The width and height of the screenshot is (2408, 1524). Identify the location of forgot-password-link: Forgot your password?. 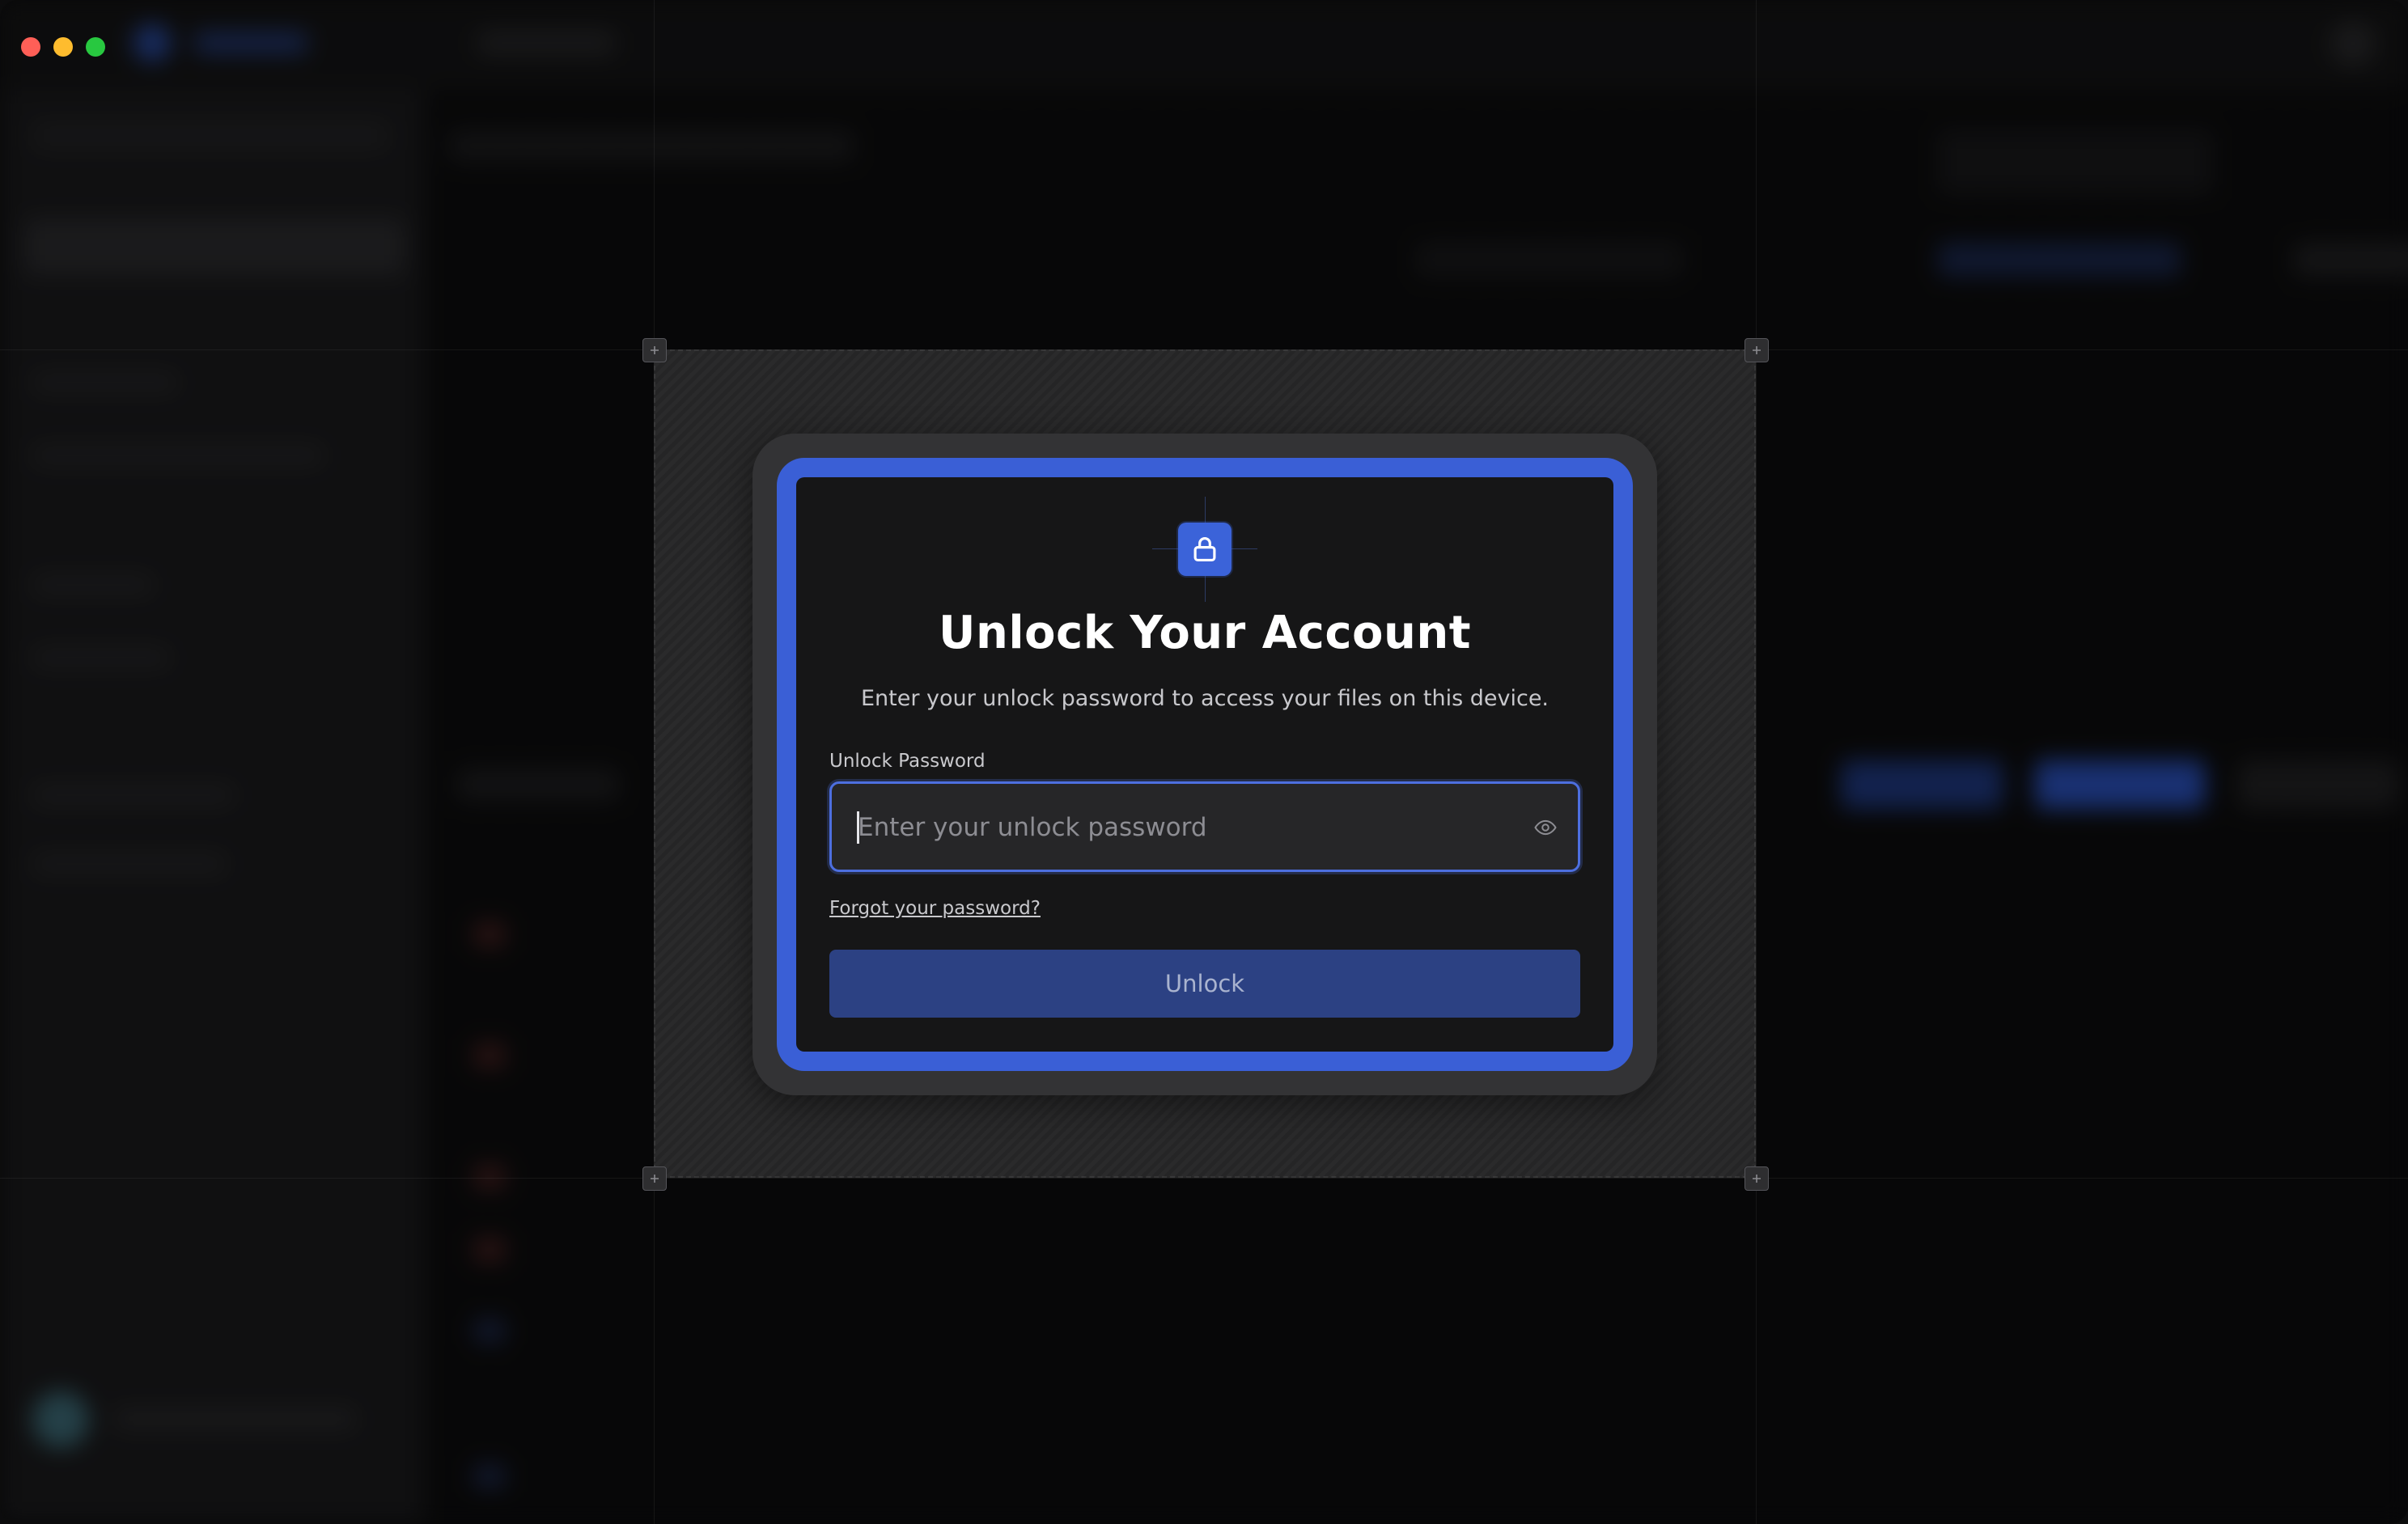
(935, 909).